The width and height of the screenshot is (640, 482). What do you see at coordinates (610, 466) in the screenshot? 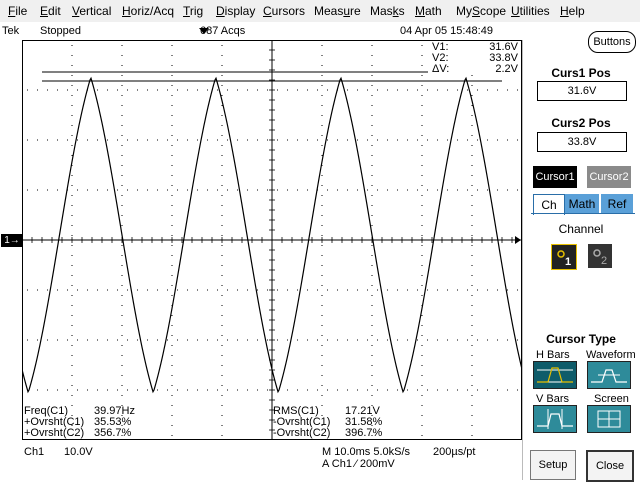
I see `close-button: Close` at bounding box center [610, 466].